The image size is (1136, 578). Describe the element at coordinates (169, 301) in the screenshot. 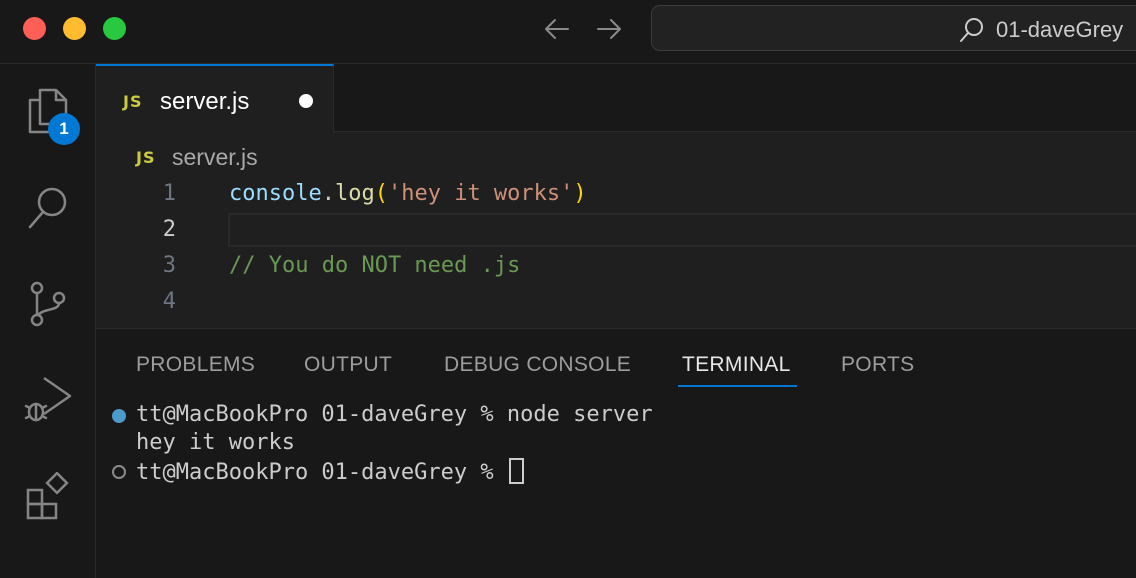

I see `line-number: 4` at that location.